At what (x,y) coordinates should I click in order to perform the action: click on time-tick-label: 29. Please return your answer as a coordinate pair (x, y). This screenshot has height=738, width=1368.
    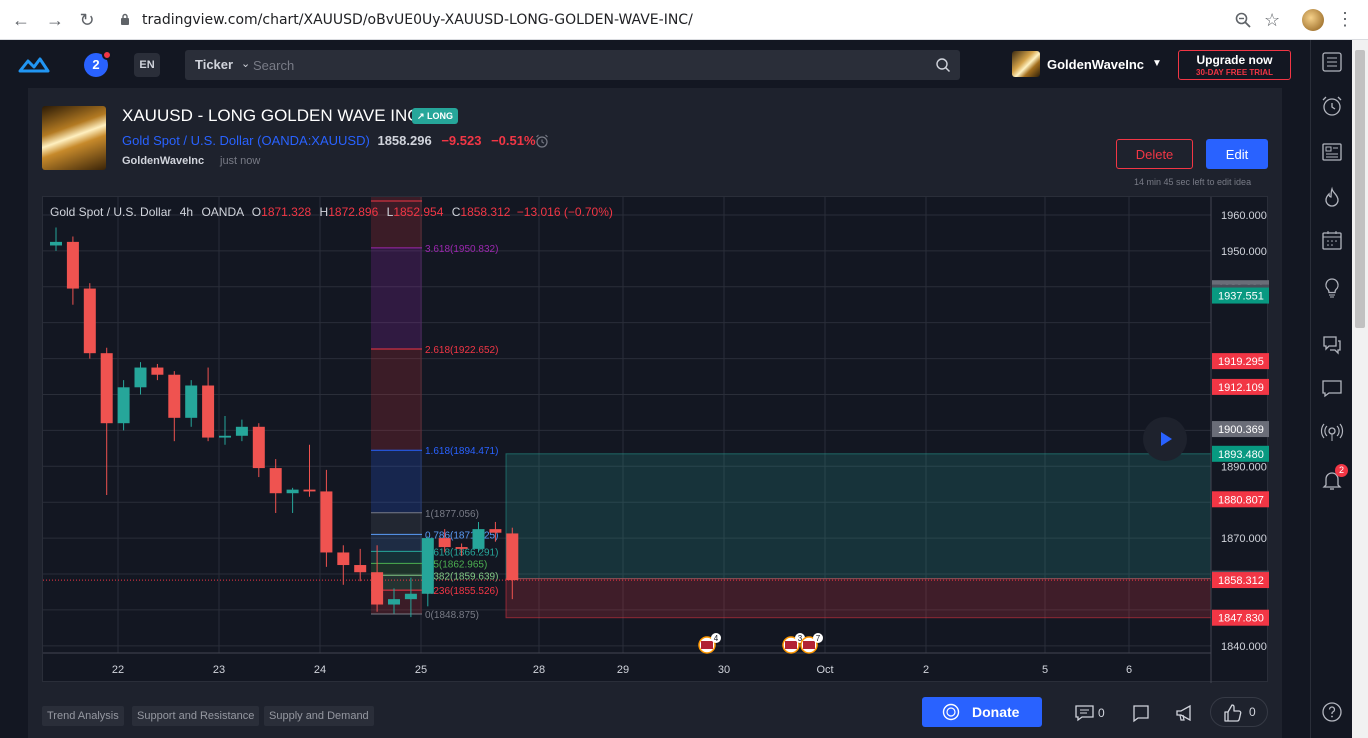
    Looking at the image, I should click on (623, 670).